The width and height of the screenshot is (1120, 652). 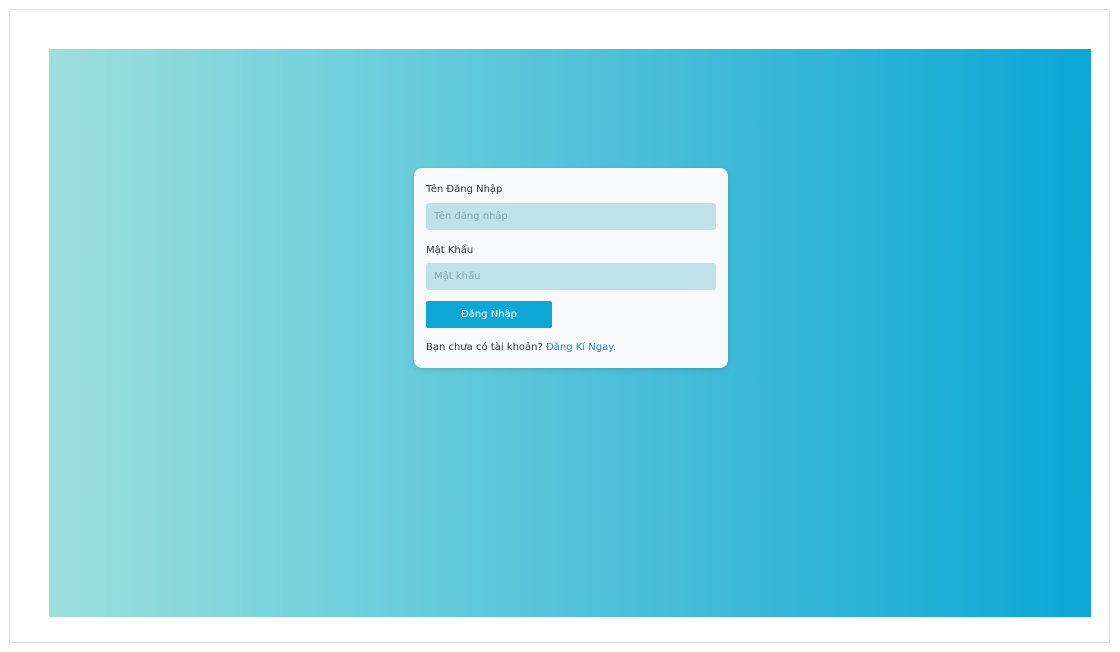 I want to click on register-link: Đăng Kí Ngay, so click(x=579, y=347).